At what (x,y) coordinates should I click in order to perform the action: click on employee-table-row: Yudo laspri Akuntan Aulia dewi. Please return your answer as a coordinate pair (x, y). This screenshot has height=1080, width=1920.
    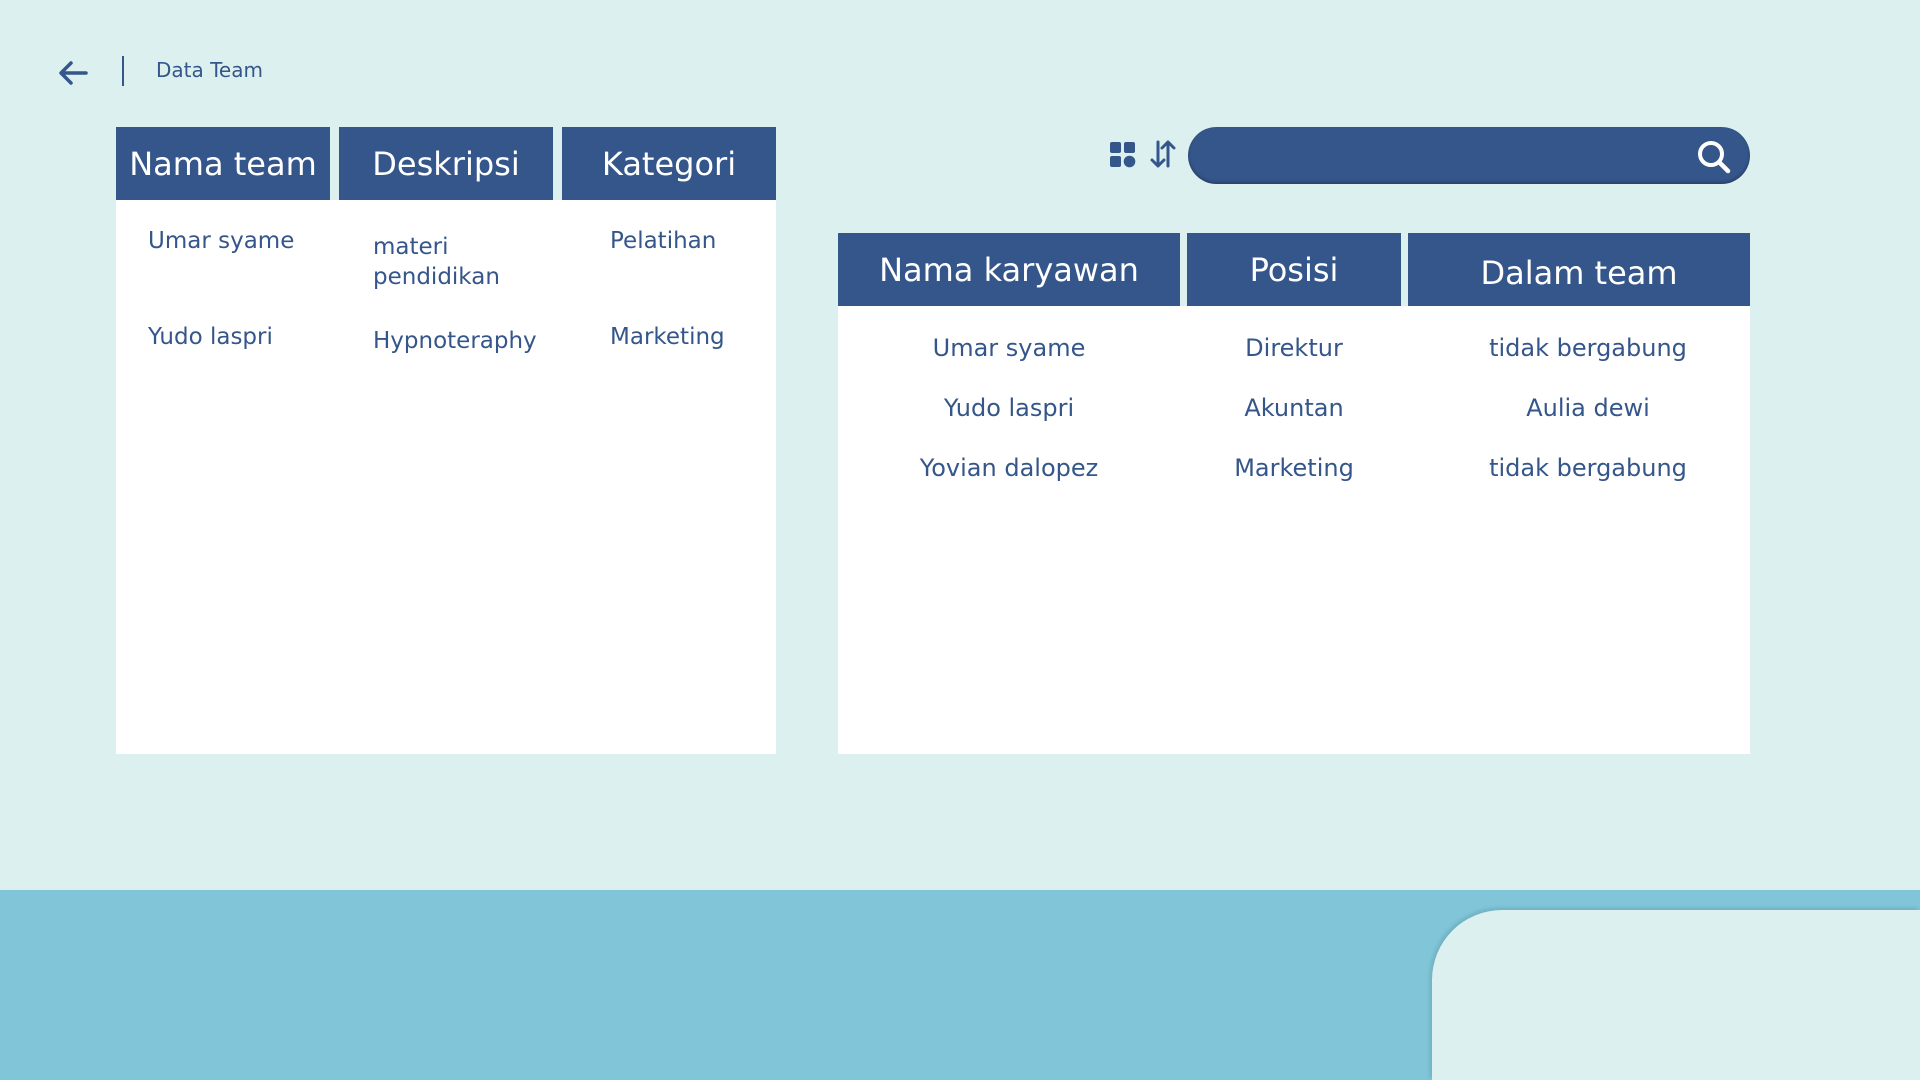
    Looking at the image, I should click on (1294, 409).